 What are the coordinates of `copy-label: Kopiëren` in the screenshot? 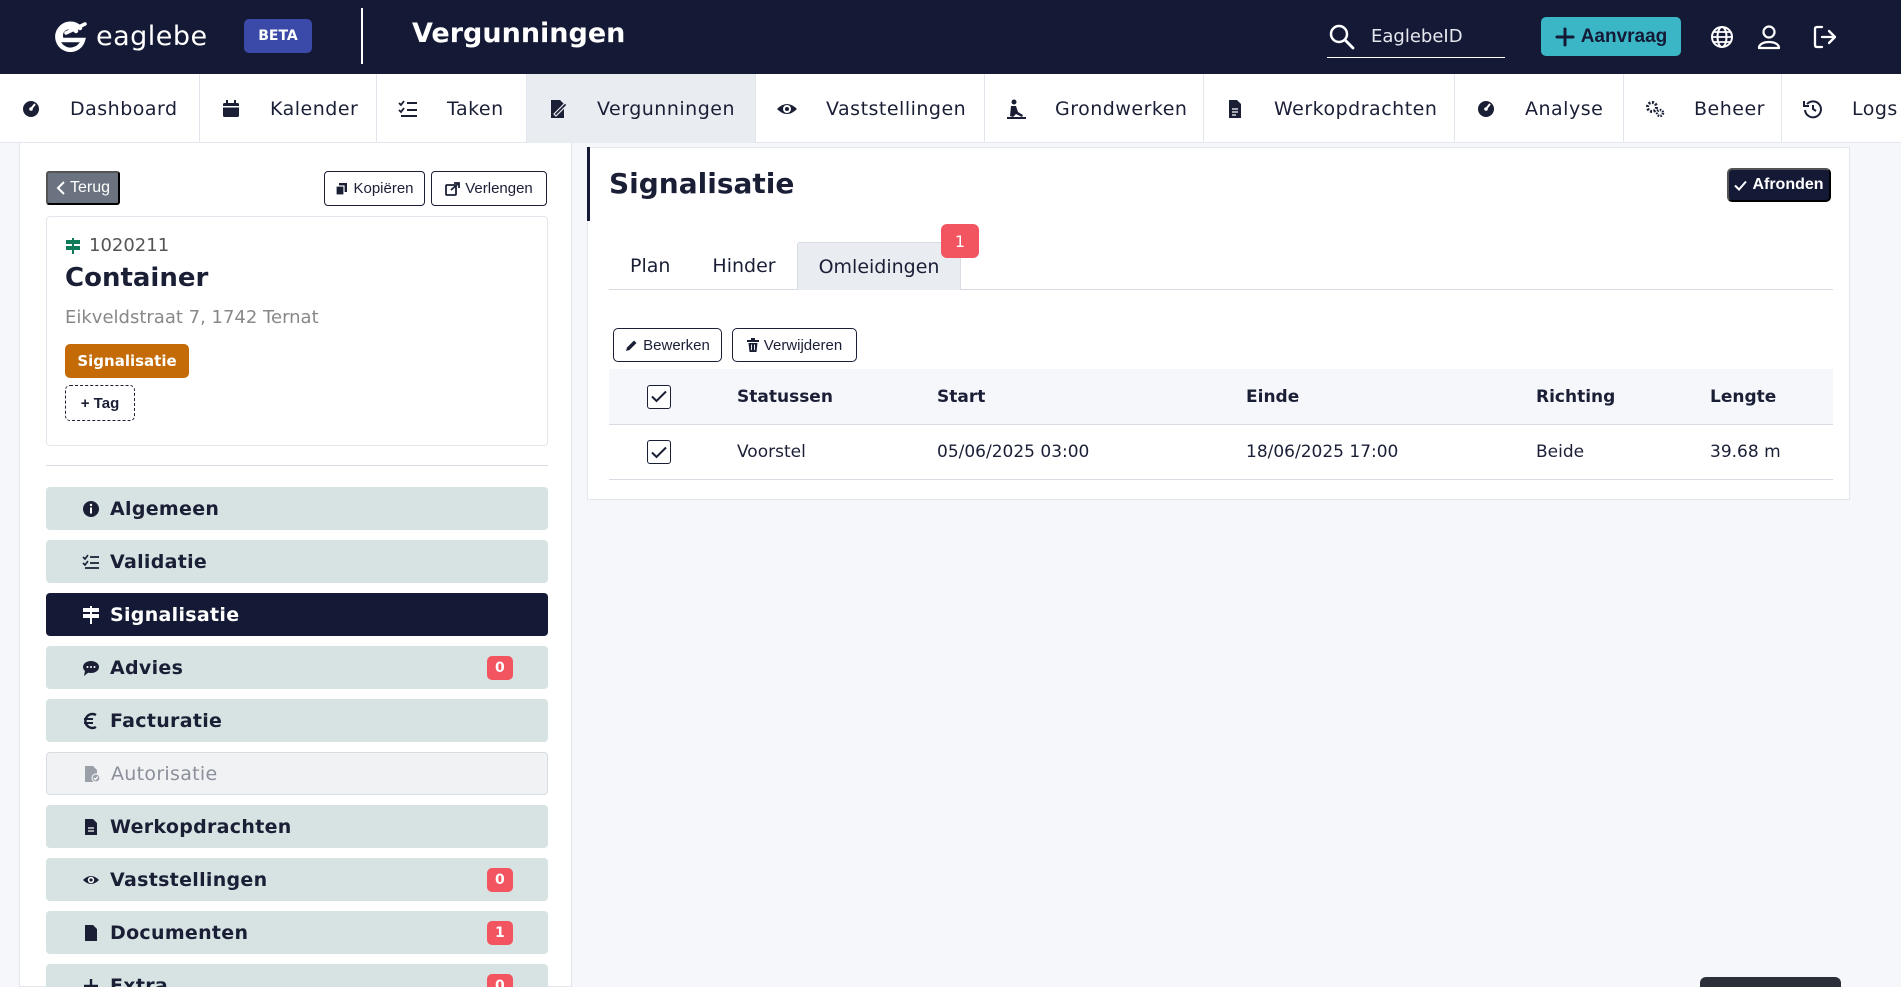 It's located at (383, 188).